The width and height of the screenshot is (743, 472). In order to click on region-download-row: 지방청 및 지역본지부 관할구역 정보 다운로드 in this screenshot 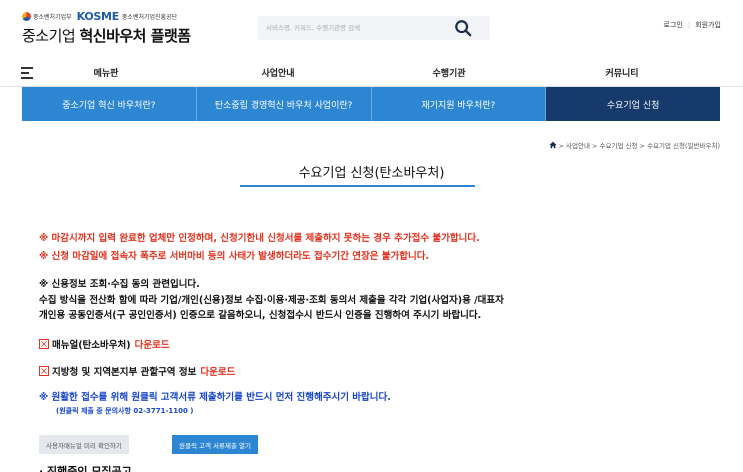, I will do `click(137, 371)`.